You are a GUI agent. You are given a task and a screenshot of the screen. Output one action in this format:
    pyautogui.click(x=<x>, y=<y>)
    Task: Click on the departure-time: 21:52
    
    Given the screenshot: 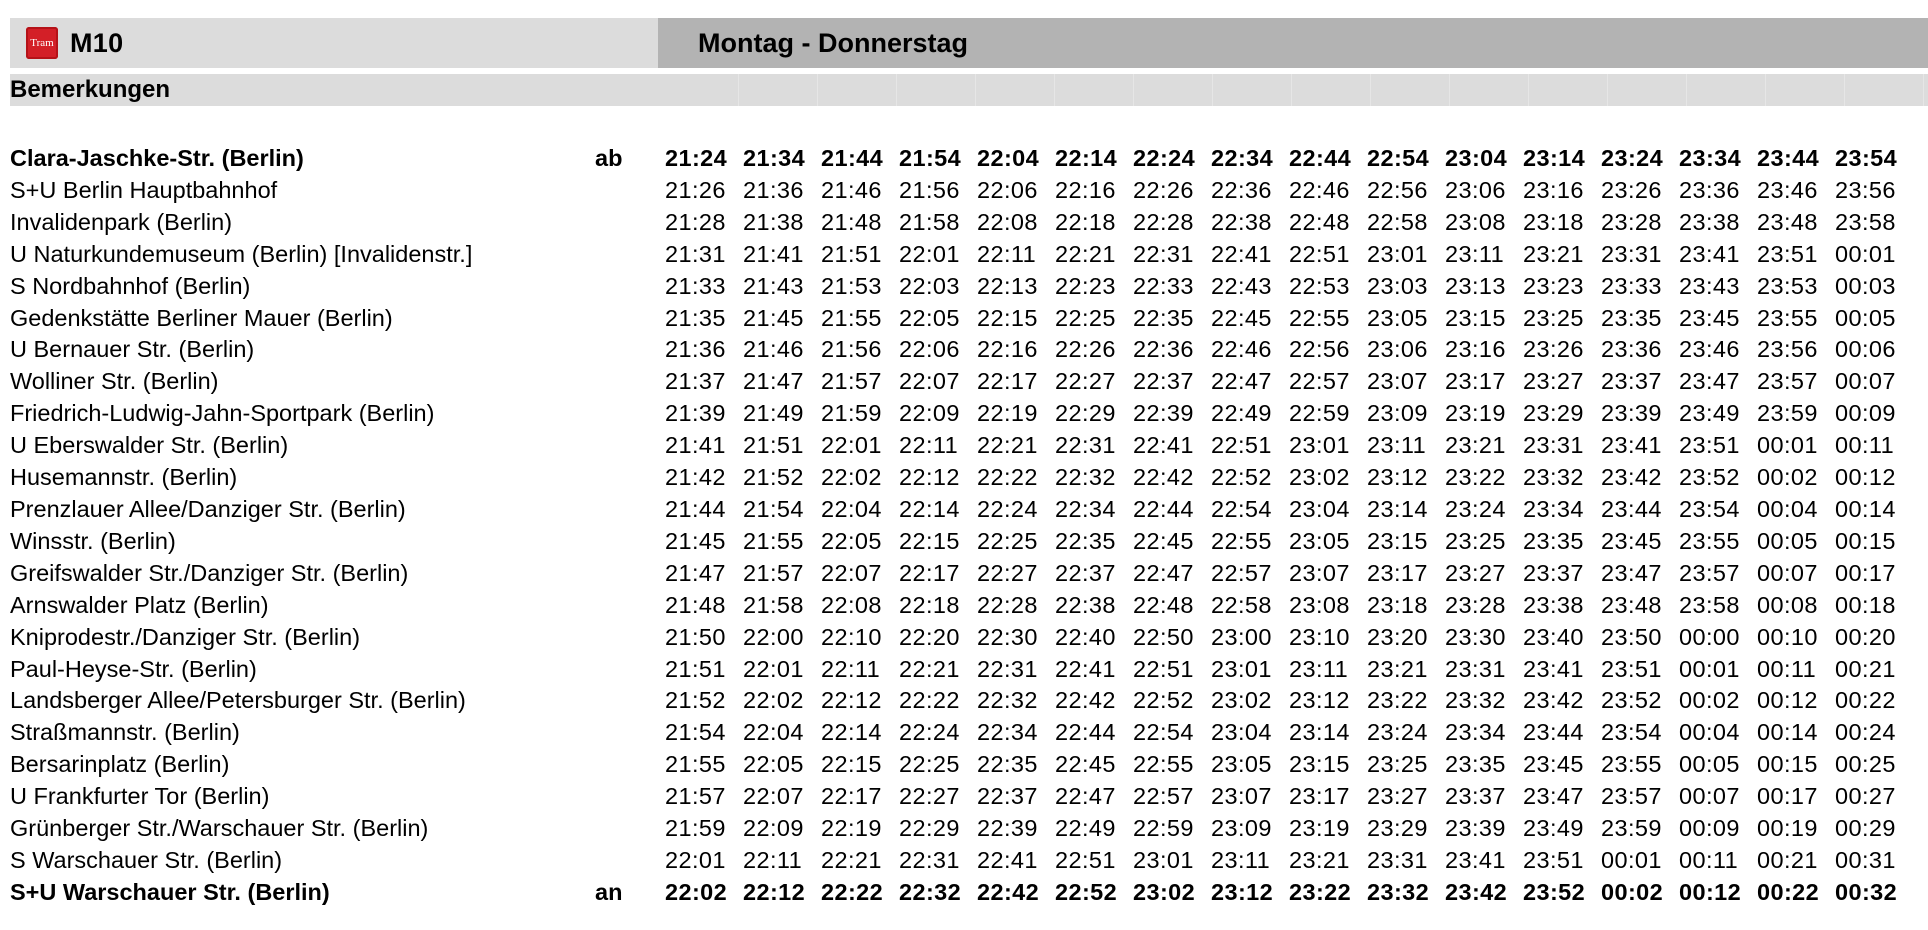 What is the action you would take?
    pyautogui.click(x=695, y=700)
    